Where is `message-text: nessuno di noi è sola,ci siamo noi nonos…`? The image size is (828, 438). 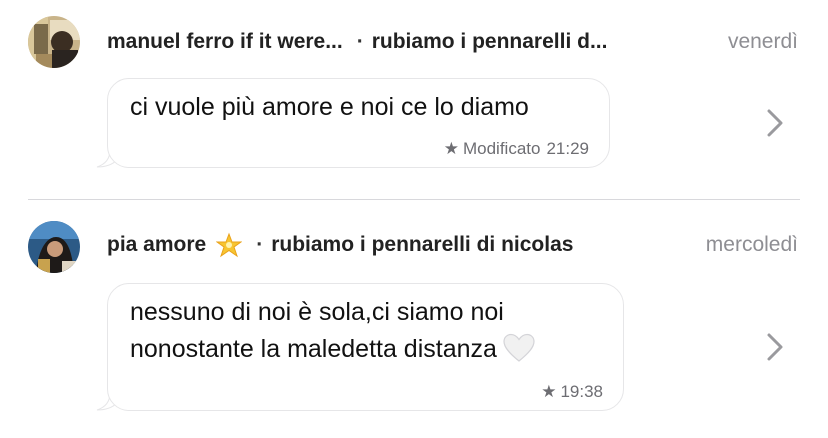
message-text: nessuno di noi è sola,ci siamo noi nonos… is located at coordinates (332, 331).